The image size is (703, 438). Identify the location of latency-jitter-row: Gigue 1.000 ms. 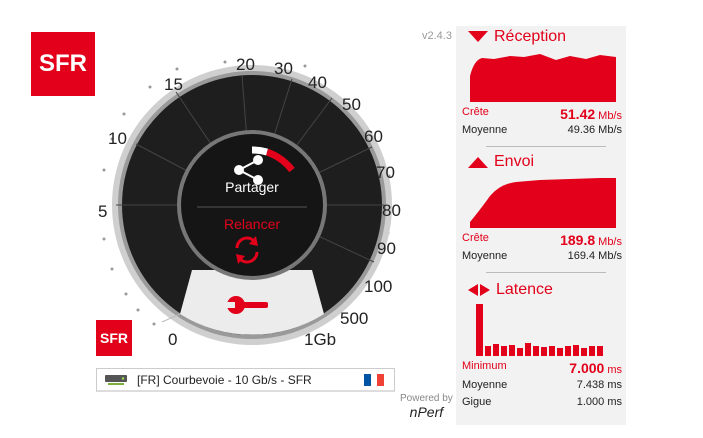
(542, 402).